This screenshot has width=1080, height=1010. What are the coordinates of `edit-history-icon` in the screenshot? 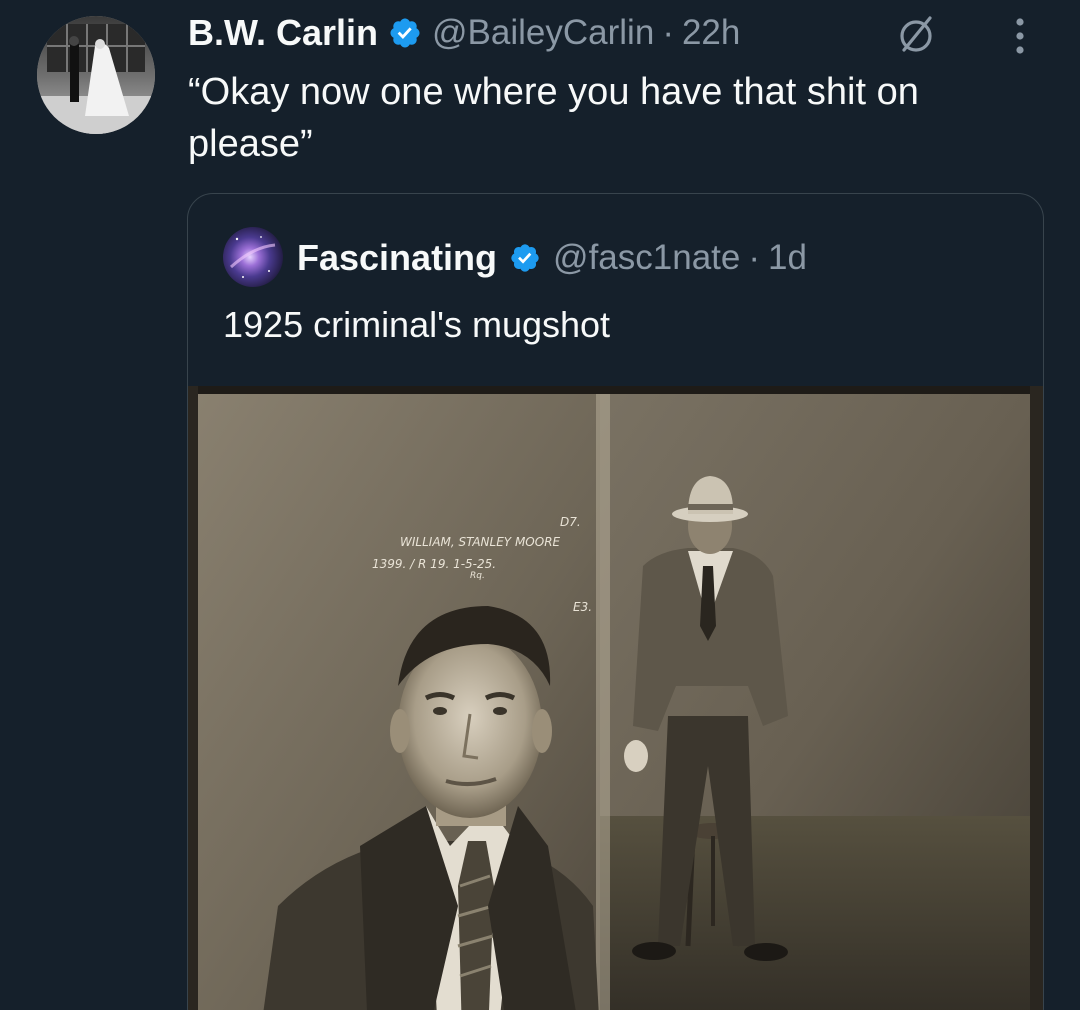 It's located at (916, 34).